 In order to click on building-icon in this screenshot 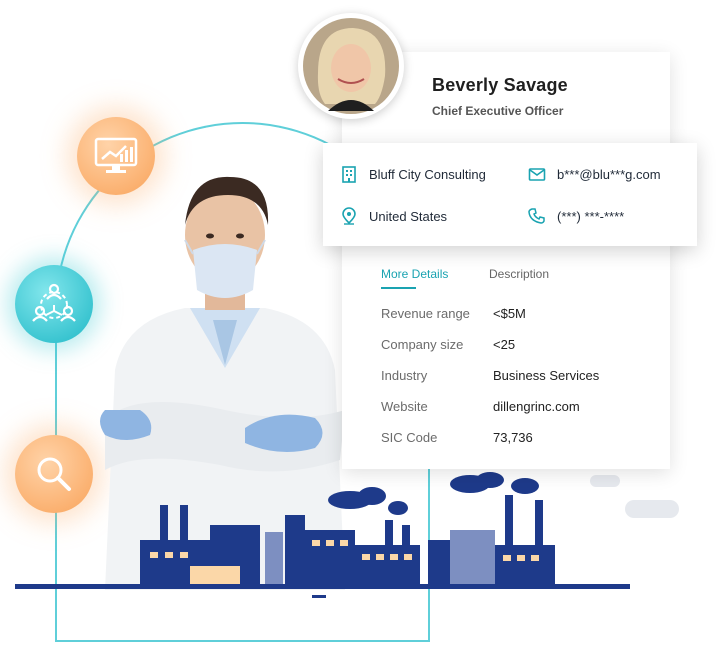, I will do `click(349, 174)`.